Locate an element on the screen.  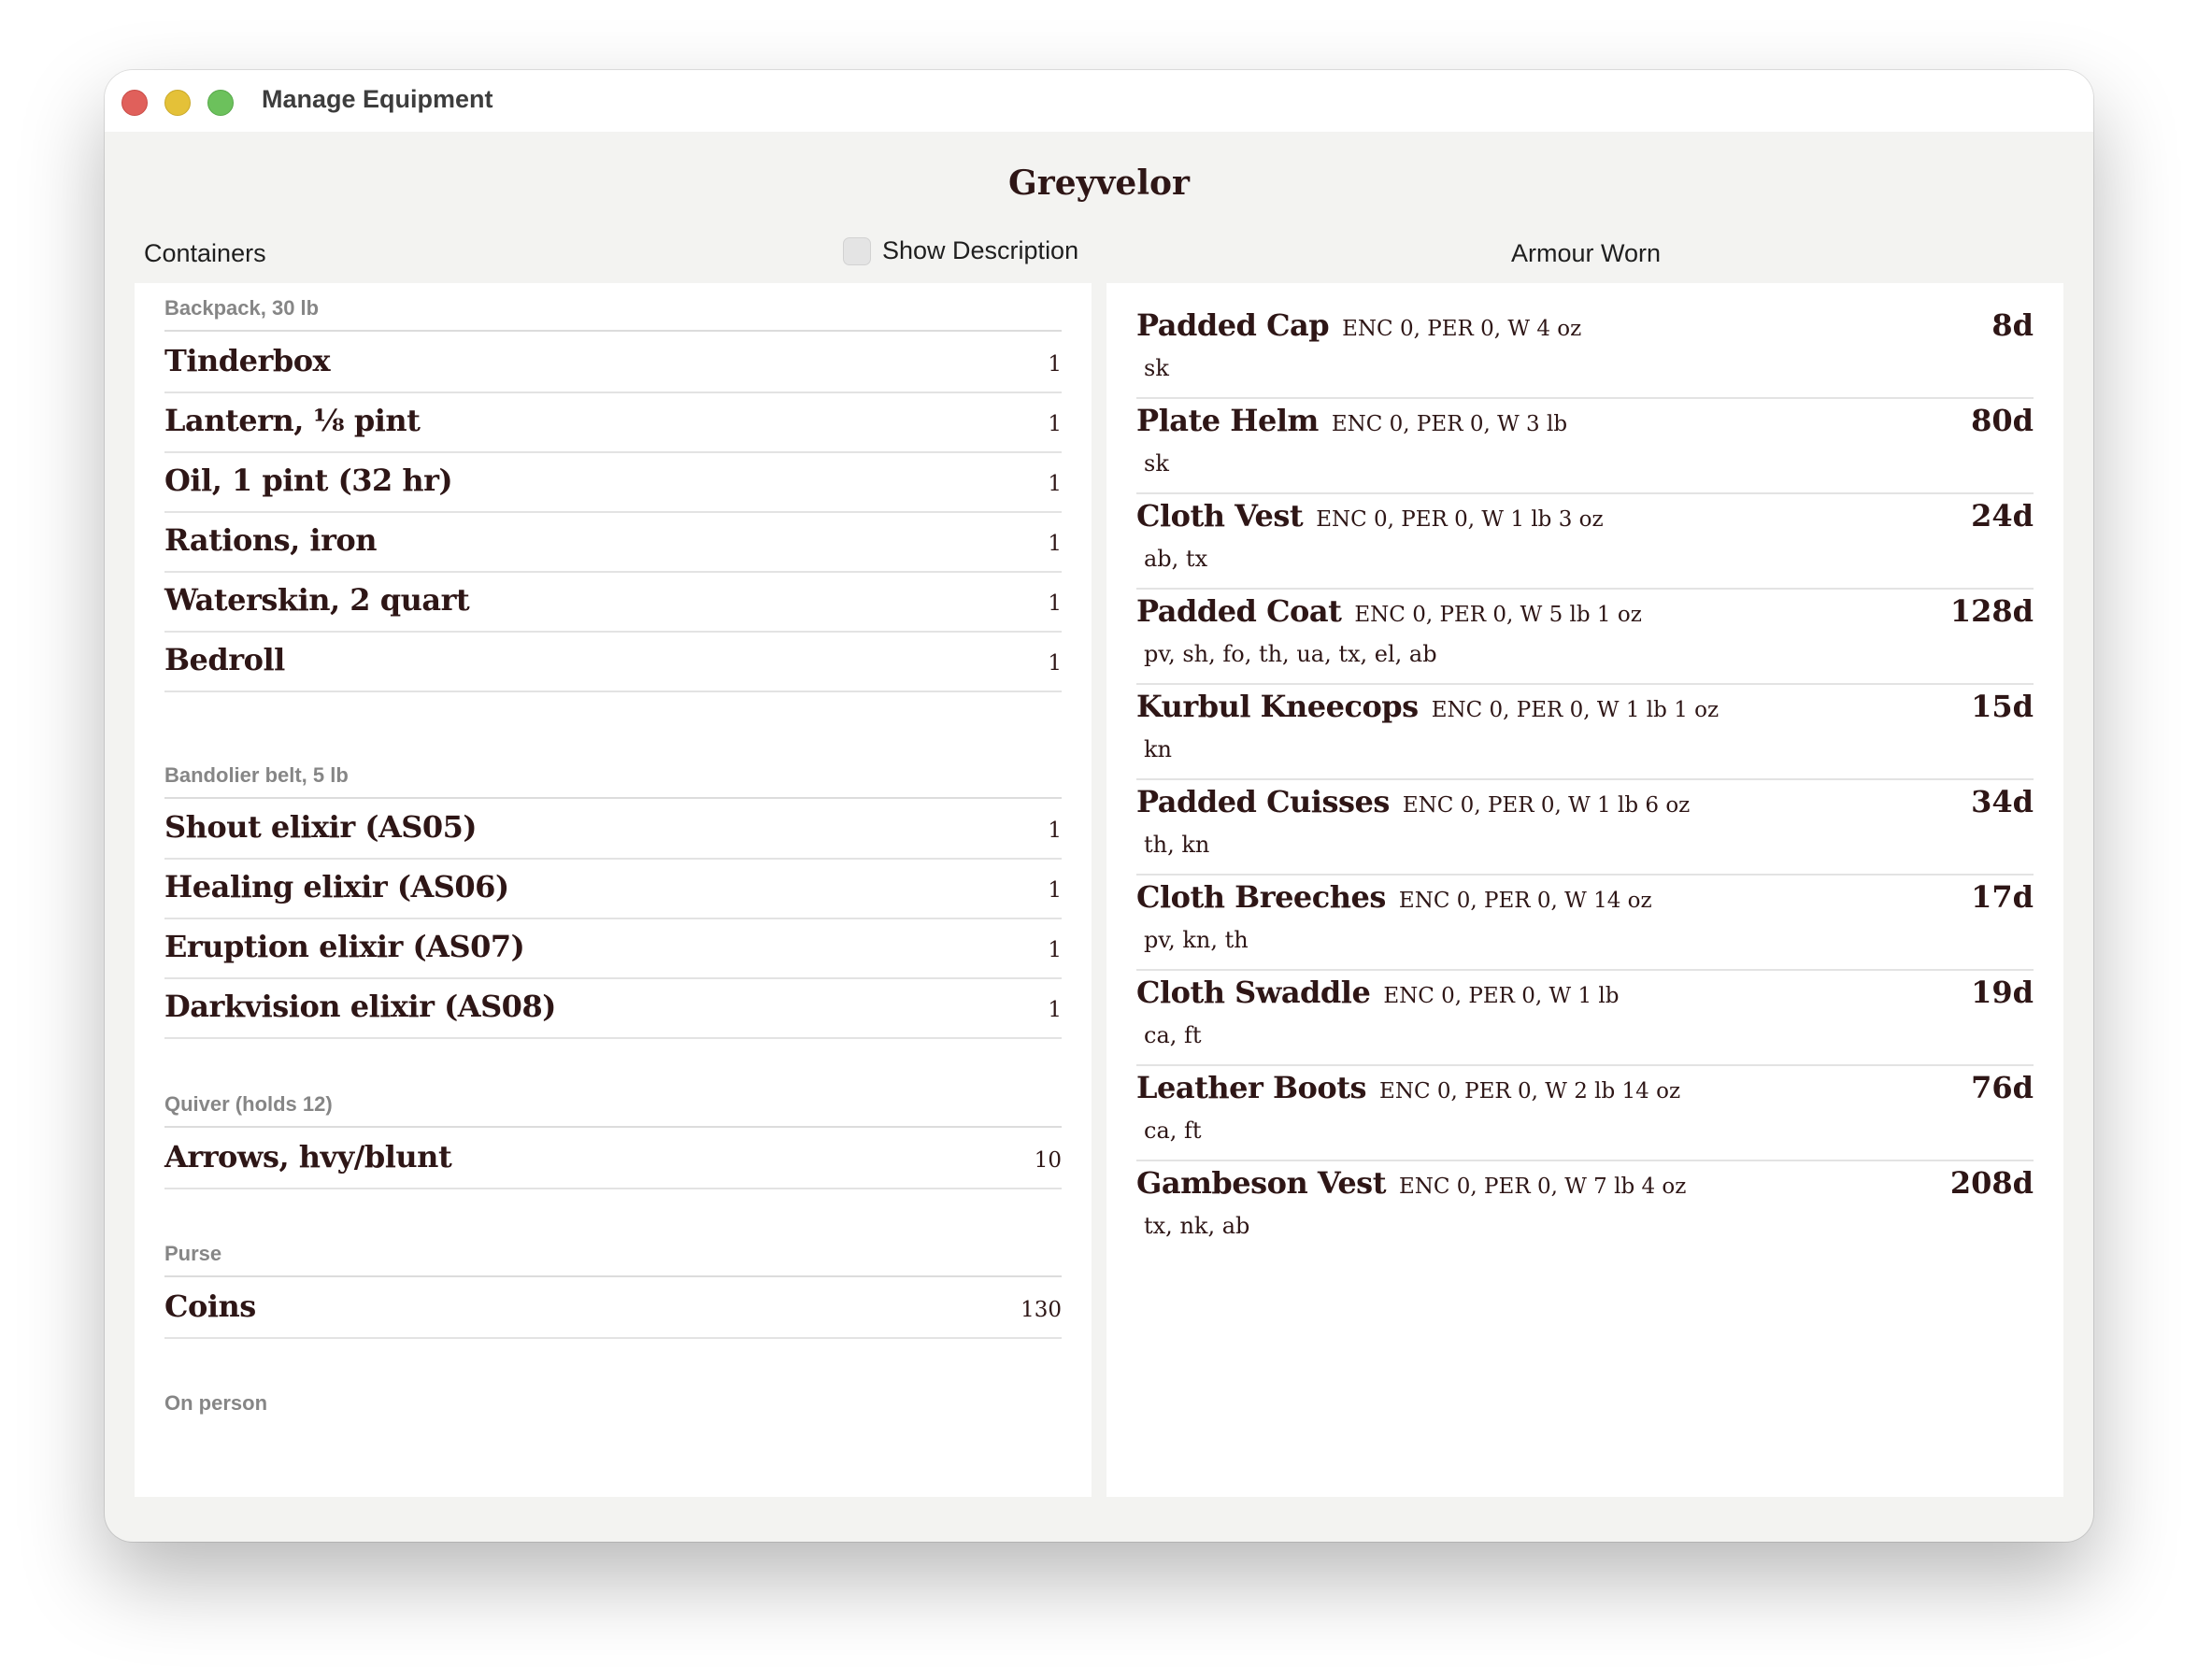
item-name: Oil, 1 pint (32 hr) is located at coordinates (308, 480).